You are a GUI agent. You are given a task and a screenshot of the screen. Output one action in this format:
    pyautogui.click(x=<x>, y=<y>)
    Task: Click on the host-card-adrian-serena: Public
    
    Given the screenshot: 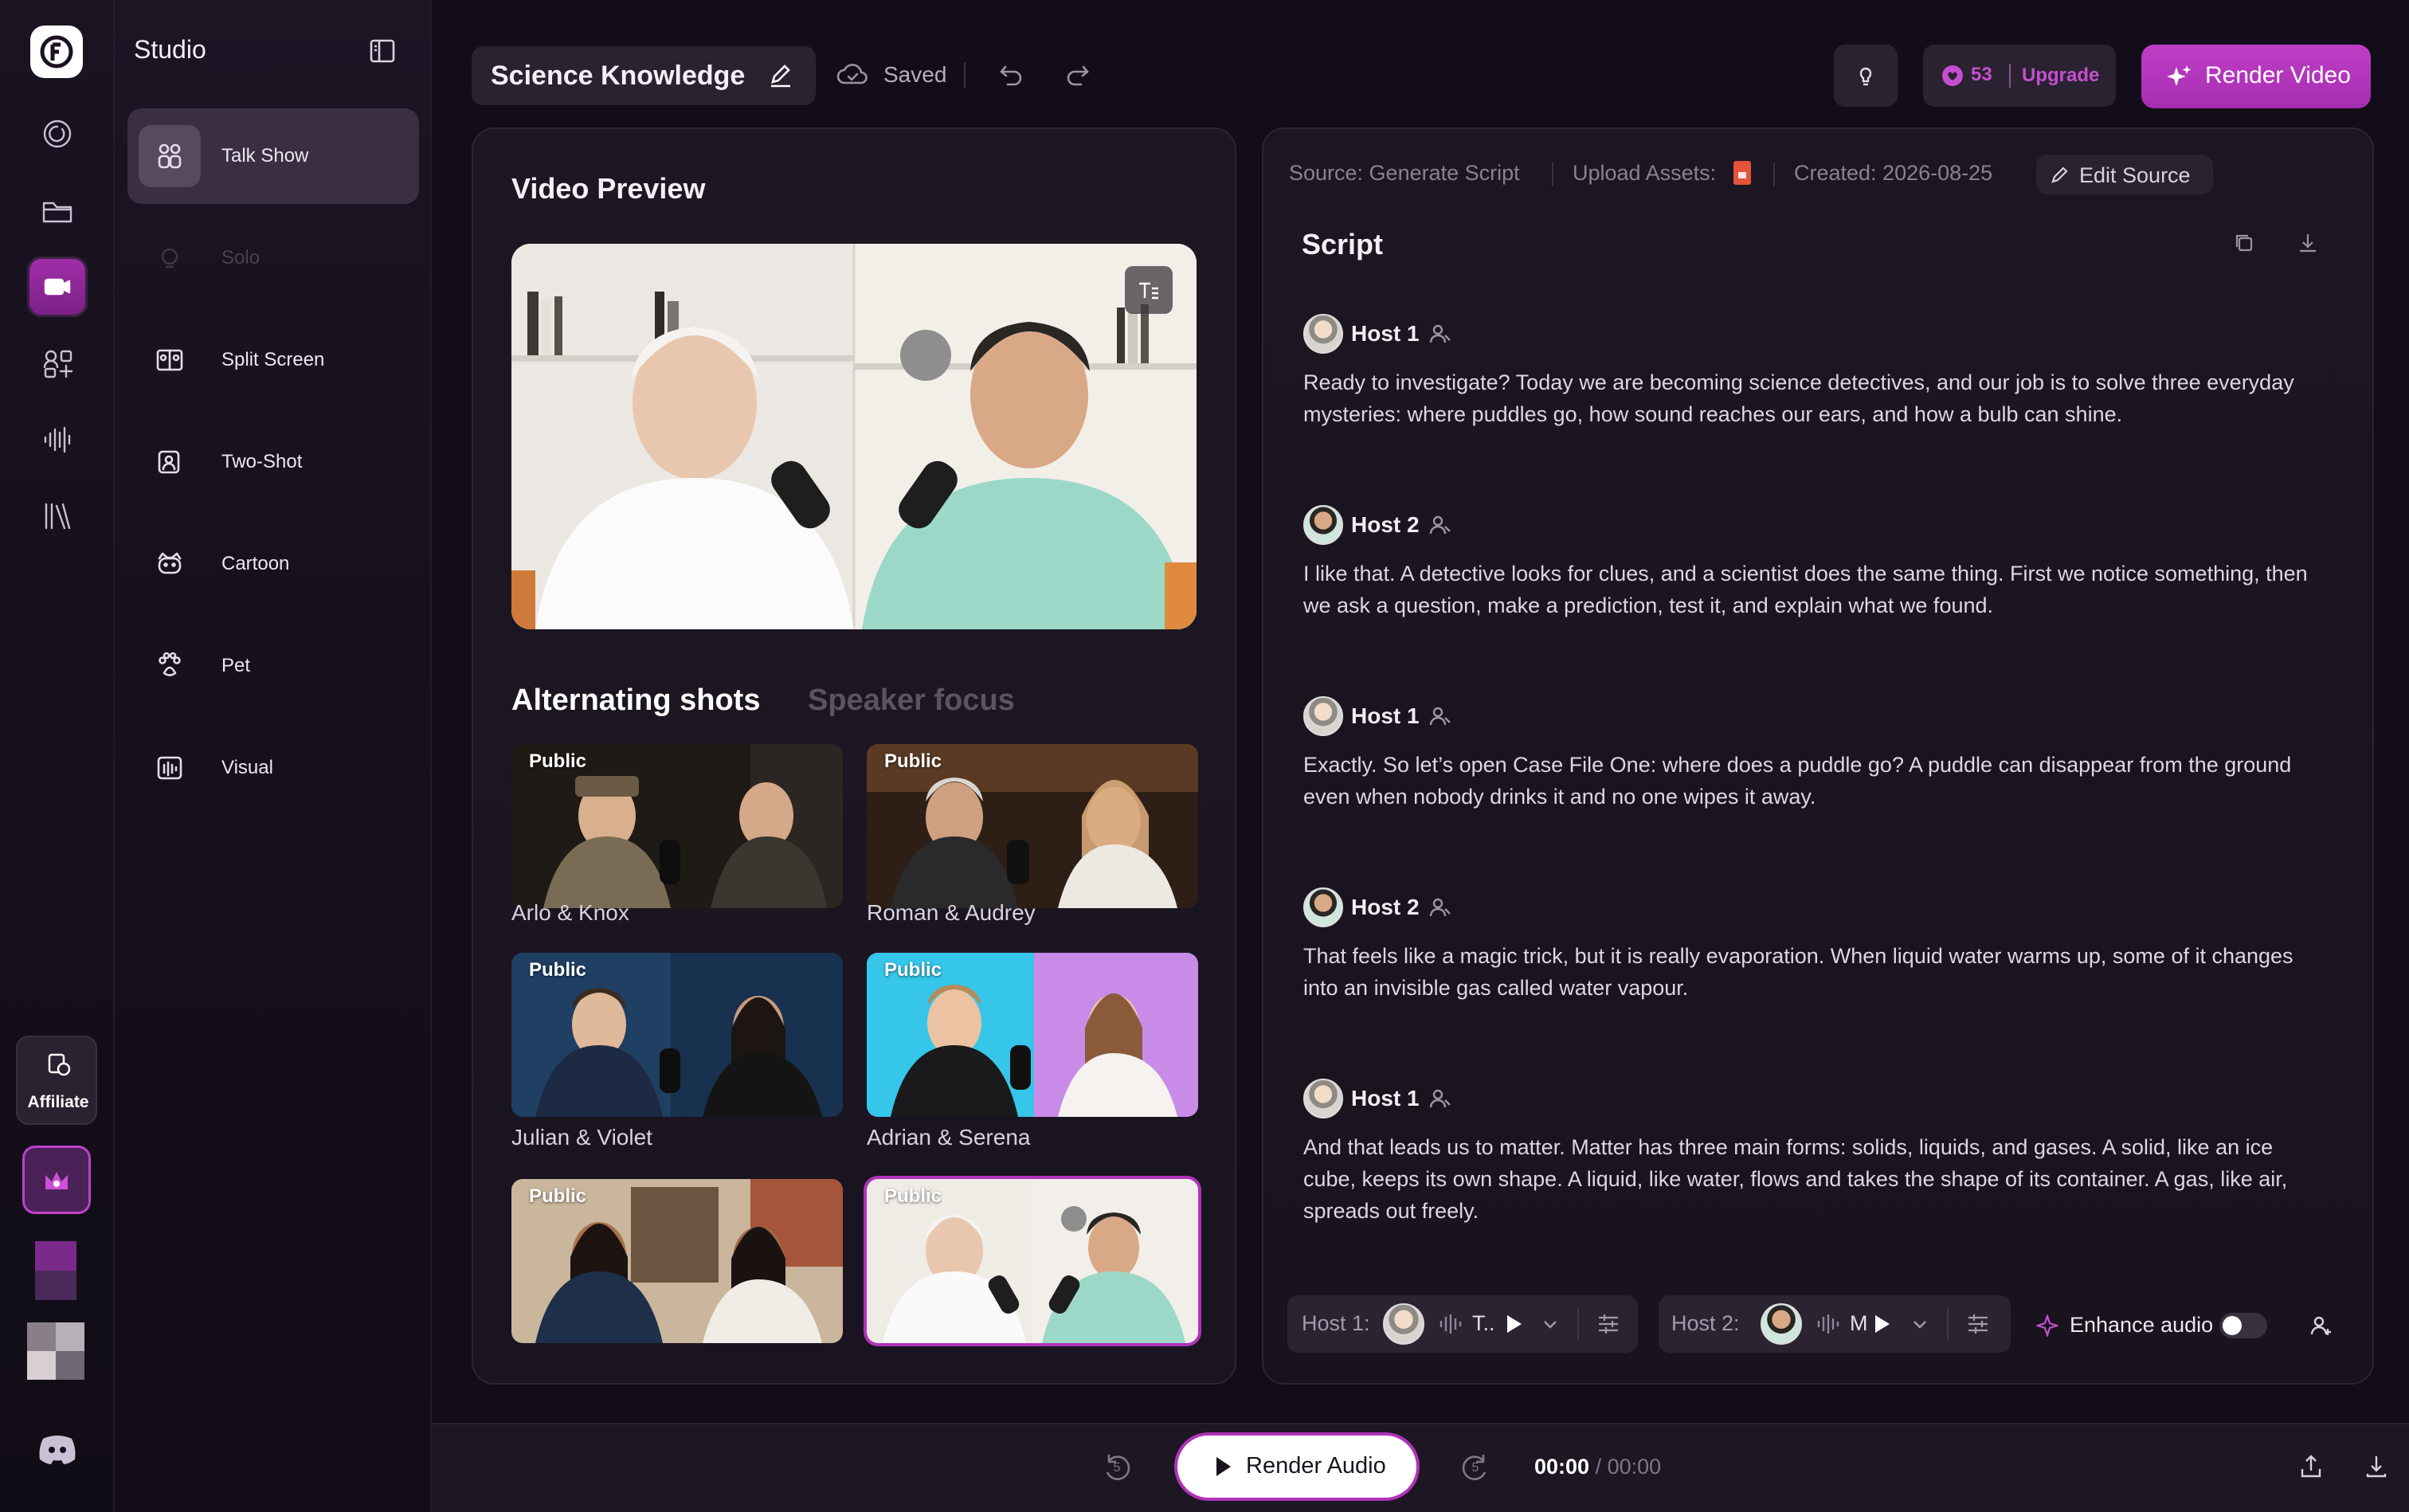 What is the action you would take?
    pyautogui.click(x=1032, y=1035)
    